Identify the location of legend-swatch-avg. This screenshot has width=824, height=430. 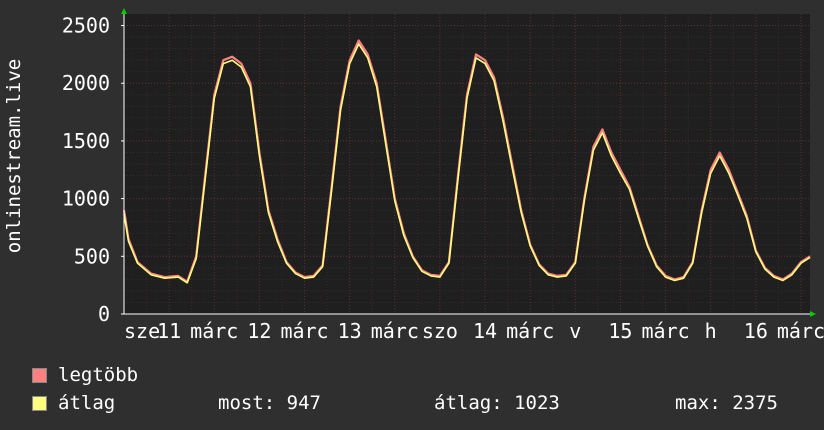
(39, 403).